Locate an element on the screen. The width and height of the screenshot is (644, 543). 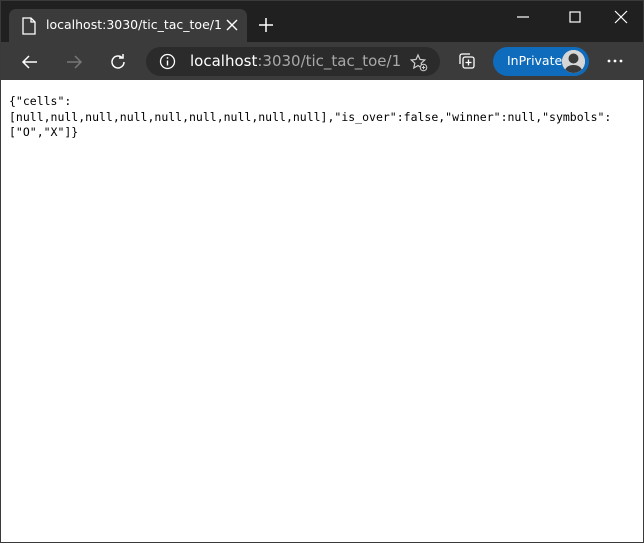
maximize-icon is located at coordinates (575, 17).